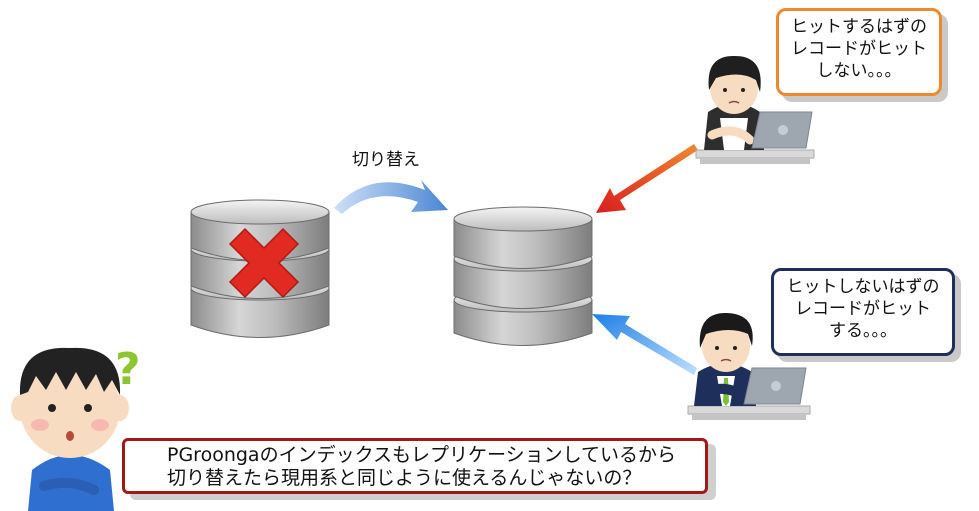  I want to click on bubble-line: しない。。。, so click(859, 71).